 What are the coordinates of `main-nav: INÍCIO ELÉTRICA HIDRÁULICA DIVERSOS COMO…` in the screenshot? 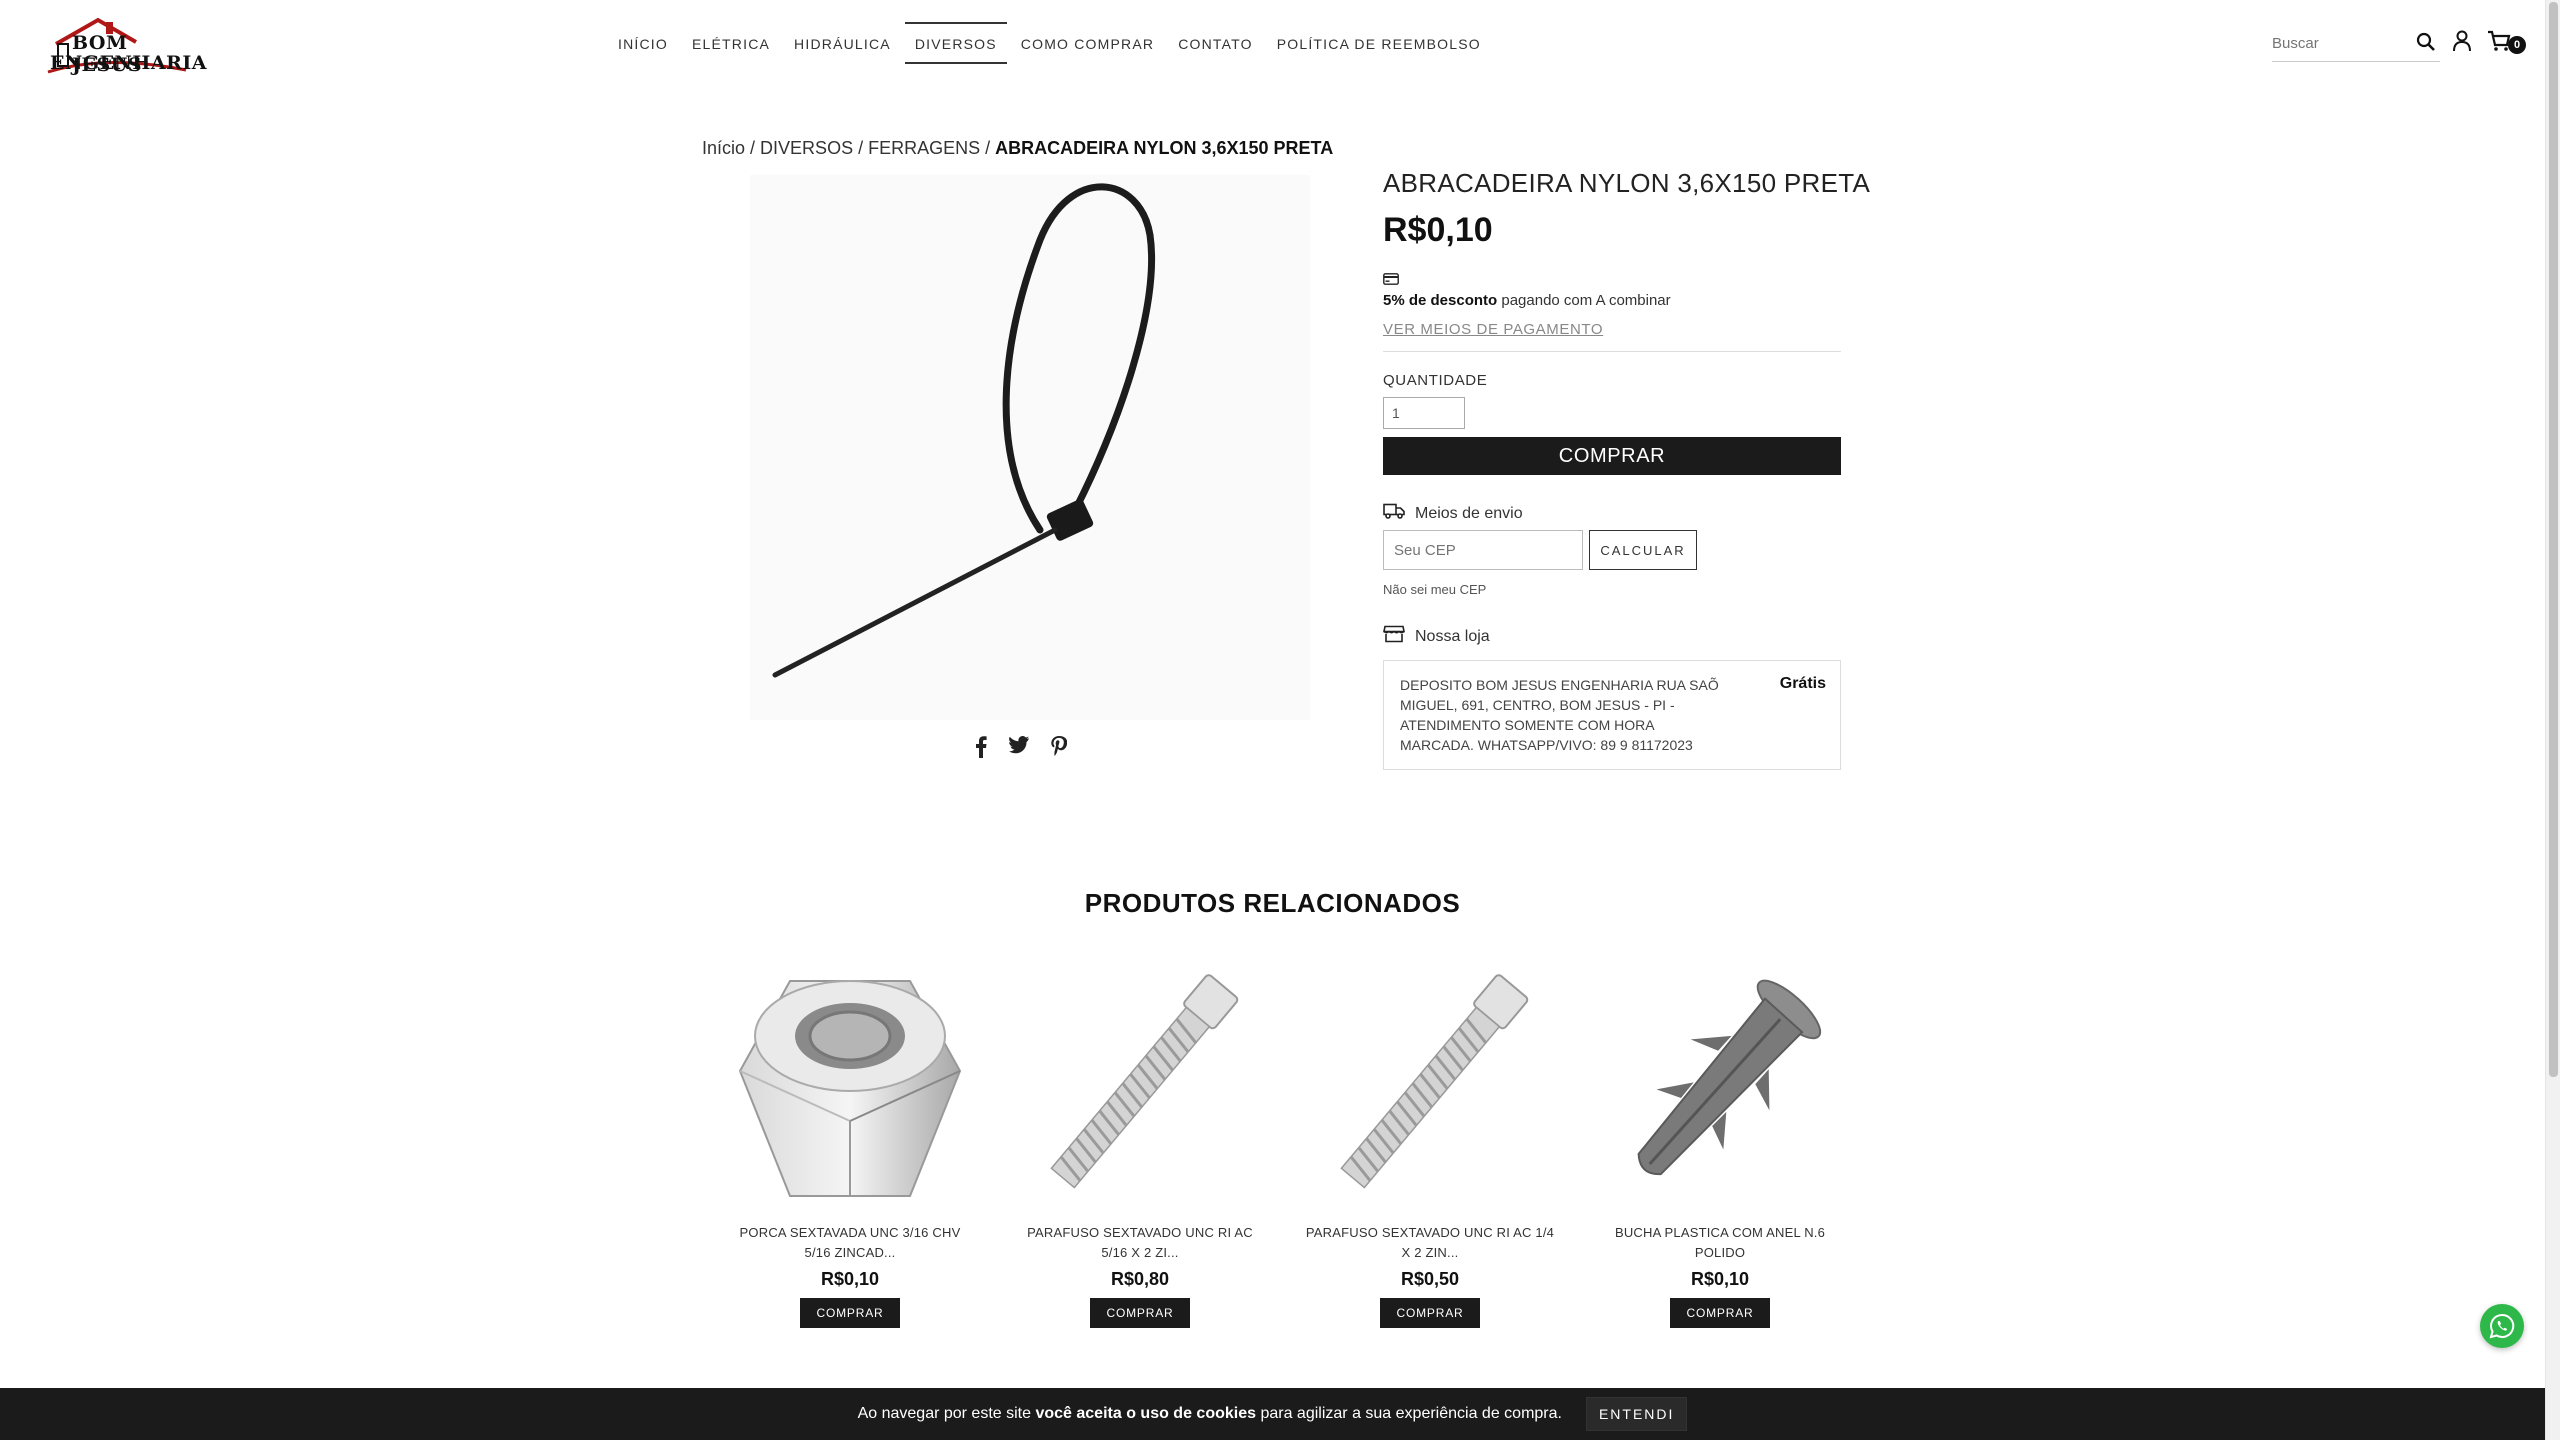 It's located at (1049, 43).